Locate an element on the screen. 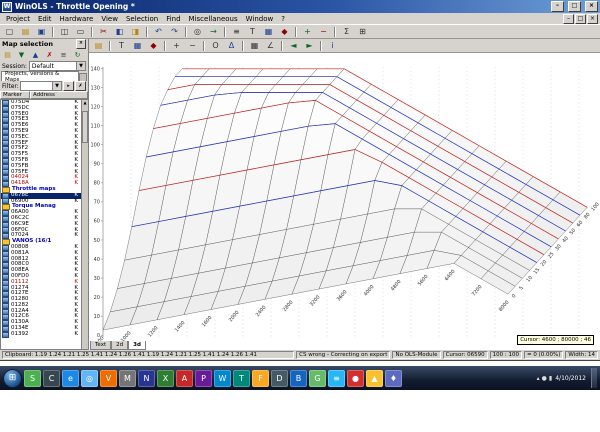  undo-button: ↶ is located at coordinates (158, 31).